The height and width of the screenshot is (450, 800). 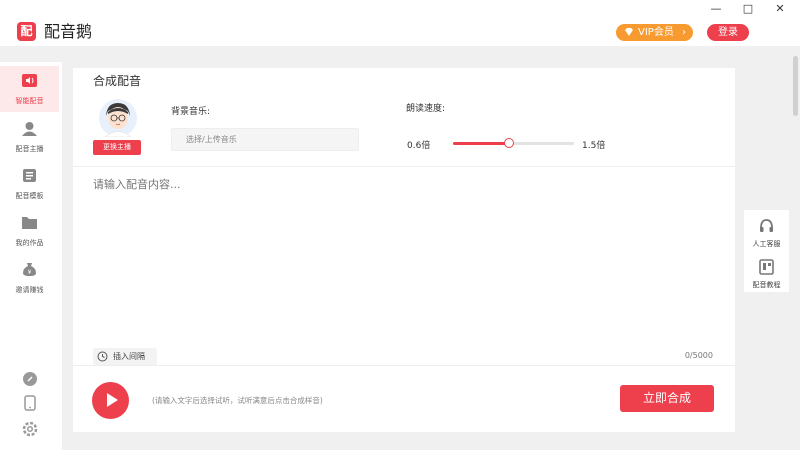 I want to click on headset-icon, so click(x=766, y=225).